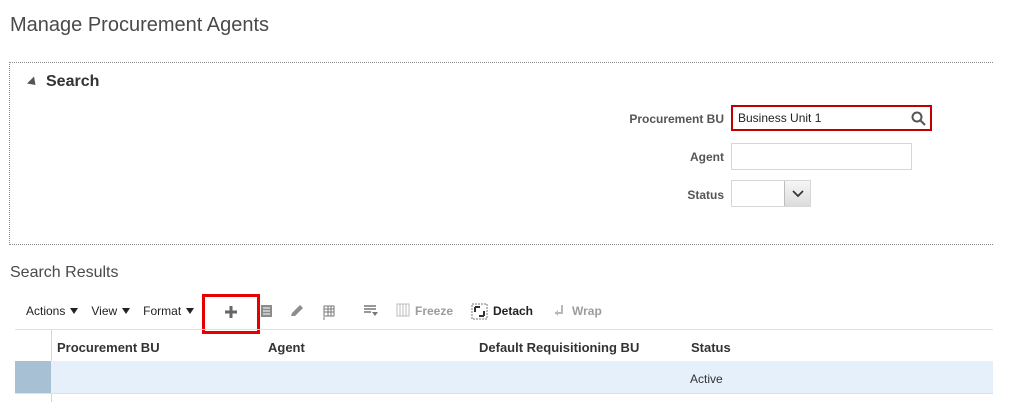  What do you see at coordinates (705, 195) in the screenshot?
I see `status-label: Status` at bounding box center [705, 195].